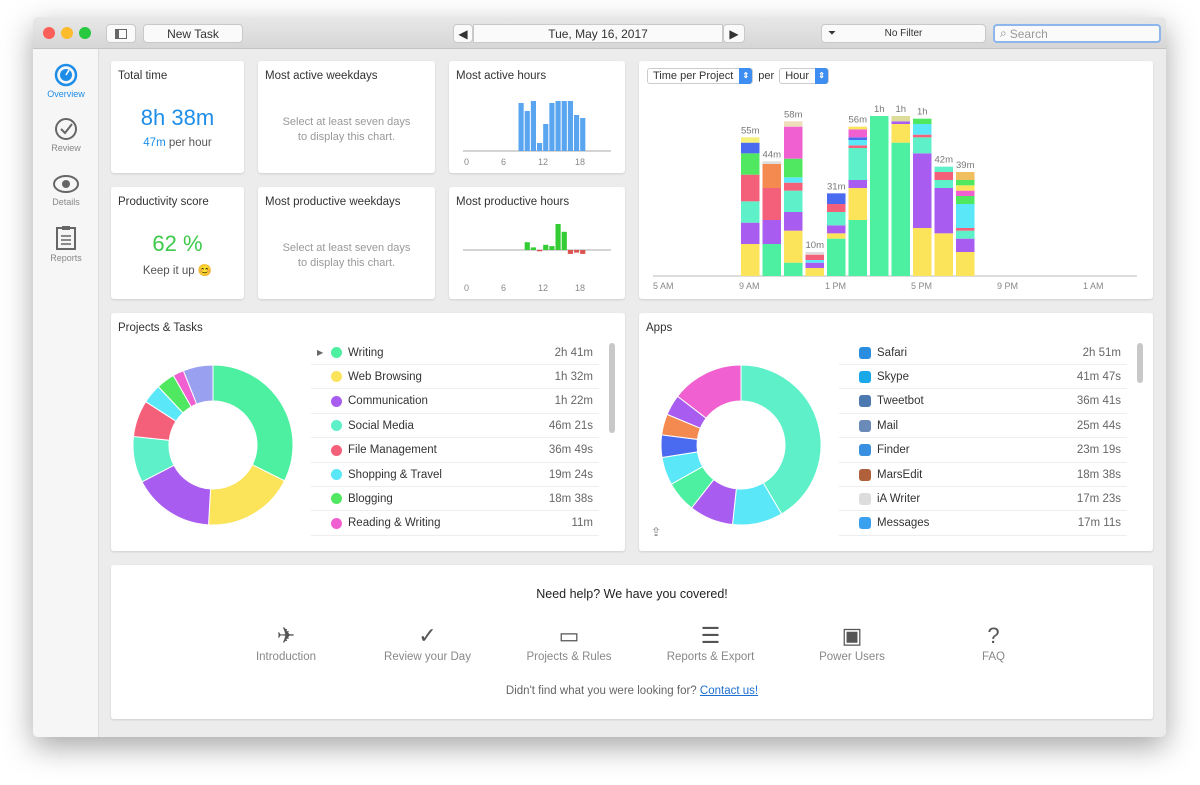 The width and height of the screenshot is (1200, 785). What do you see at coordinates (49, 33) in the screenshot?
I see `close-button` at bounding box center [49, 33].